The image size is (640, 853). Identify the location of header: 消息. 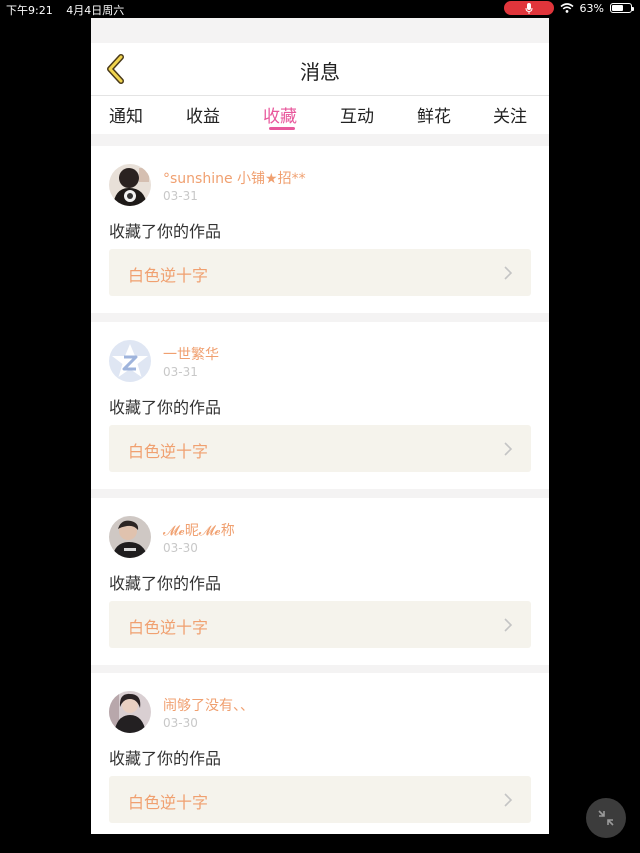
(320, 69).